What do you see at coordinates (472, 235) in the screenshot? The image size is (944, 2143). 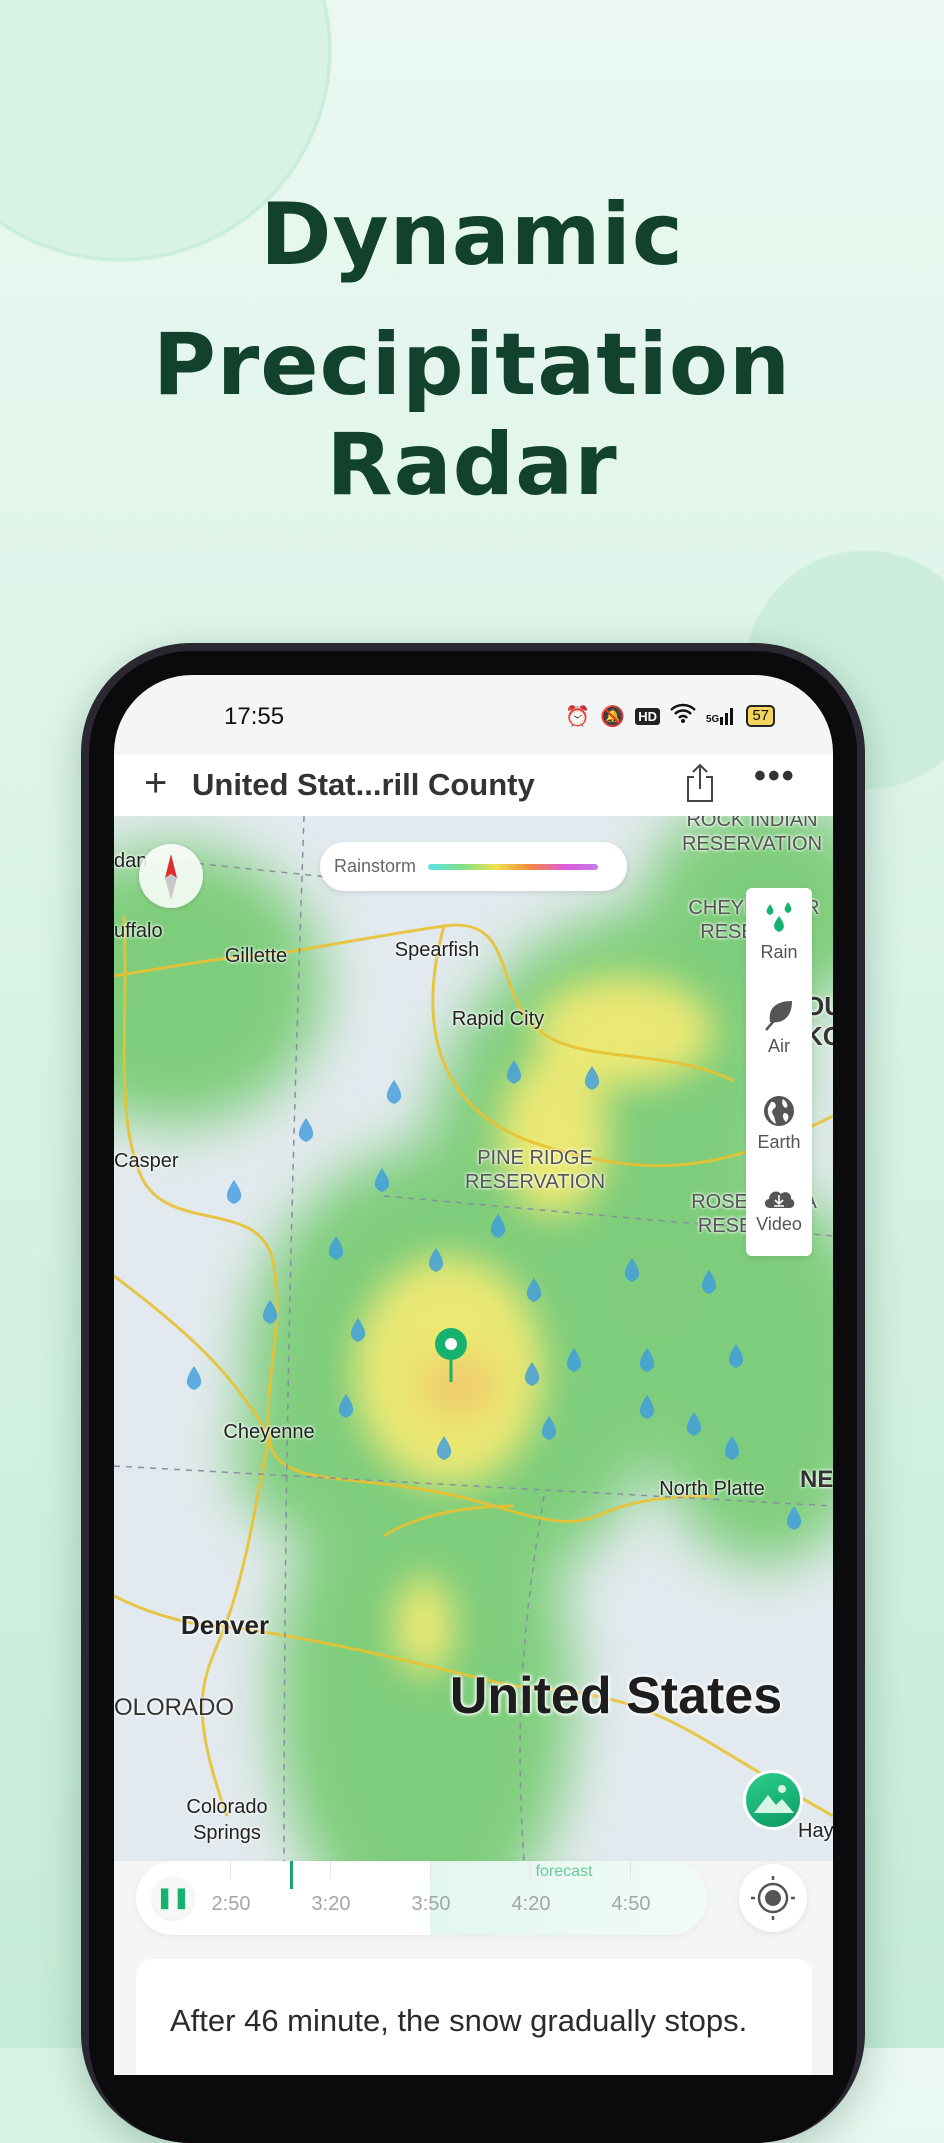 I see `headline-line-1: Dynamic` at bounding box center [472, 235].